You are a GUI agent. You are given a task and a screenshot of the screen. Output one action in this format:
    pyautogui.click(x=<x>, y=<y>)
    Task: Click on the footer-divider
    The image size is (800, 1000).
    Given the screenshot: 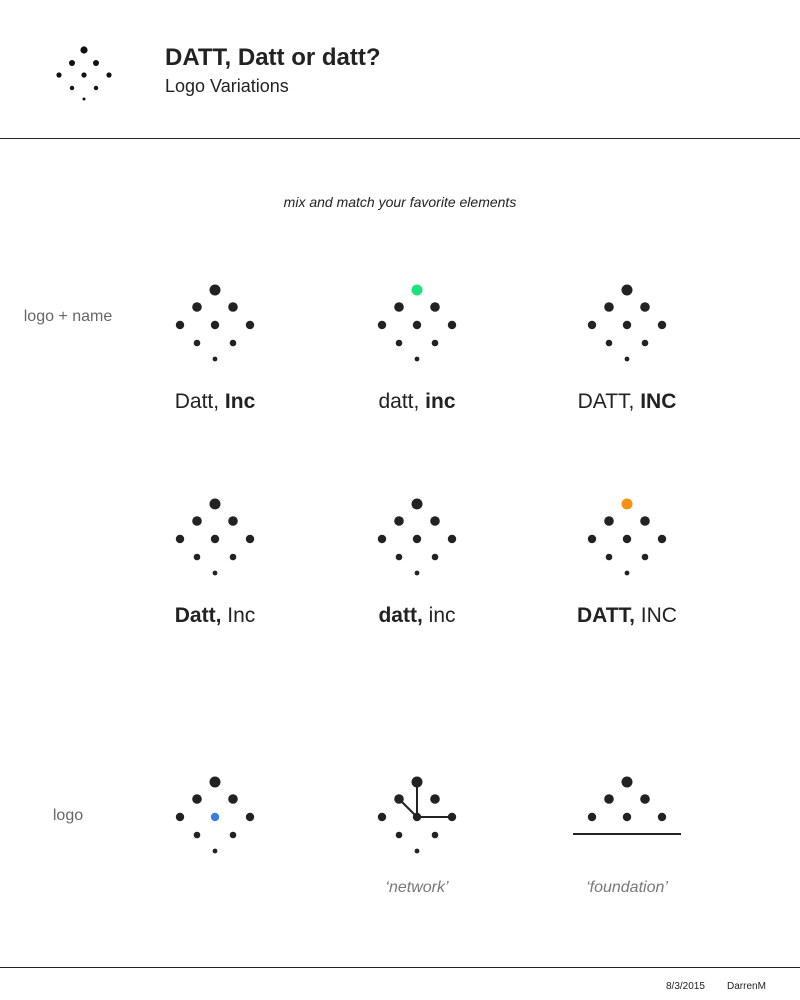 What is the action you would take?
    pyautogui.click(x=400, y=967)
    